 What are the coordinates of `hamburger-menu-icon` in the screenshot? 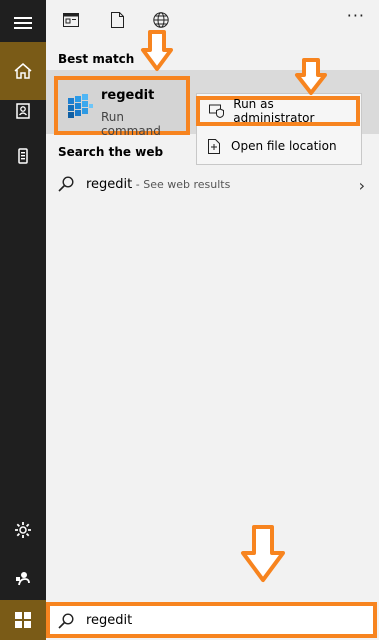 It's located at (23, 23).